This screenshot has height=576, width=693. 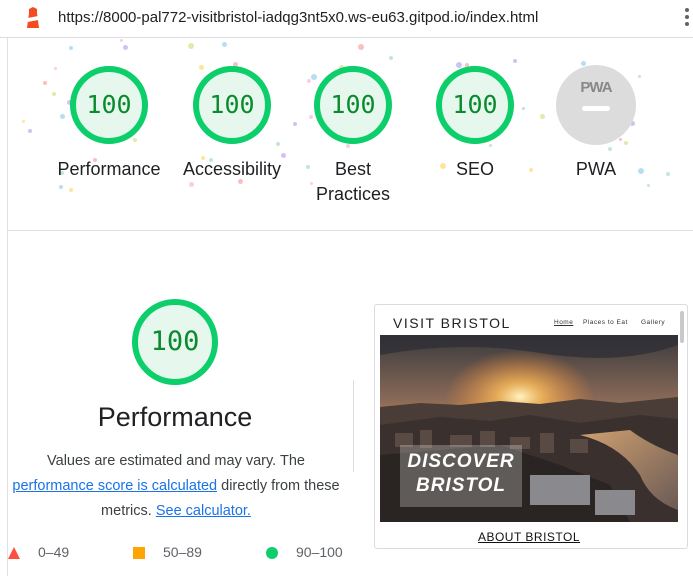 What do you see at coordinates (653, 322) in the screenshot?
I see `site-nav-gallery: Gallery` at bounding box center [653, 322].